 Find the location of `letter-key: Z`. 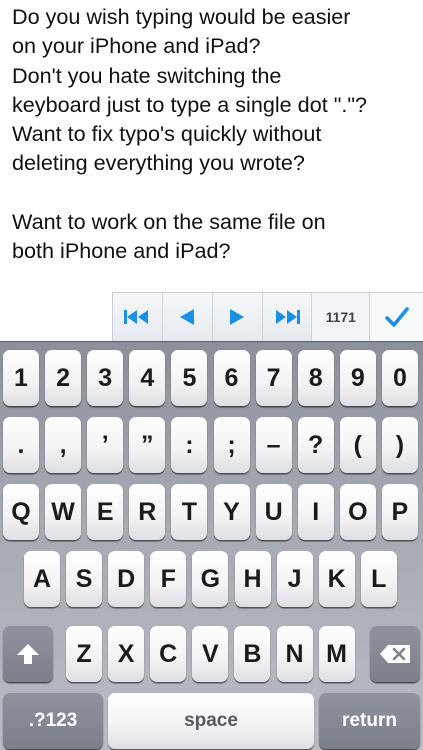

letter-key: Z is located at coordinates (84, 654).